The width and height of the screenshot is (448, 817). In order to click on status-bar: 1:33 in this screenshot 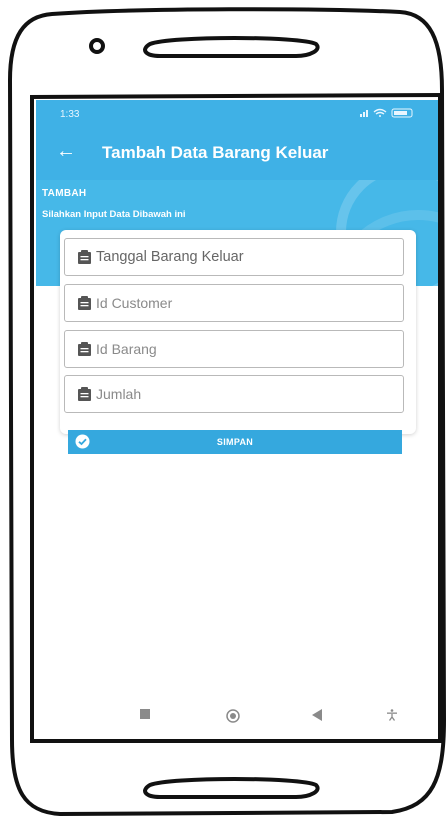, I will do `click(237, 114)`.